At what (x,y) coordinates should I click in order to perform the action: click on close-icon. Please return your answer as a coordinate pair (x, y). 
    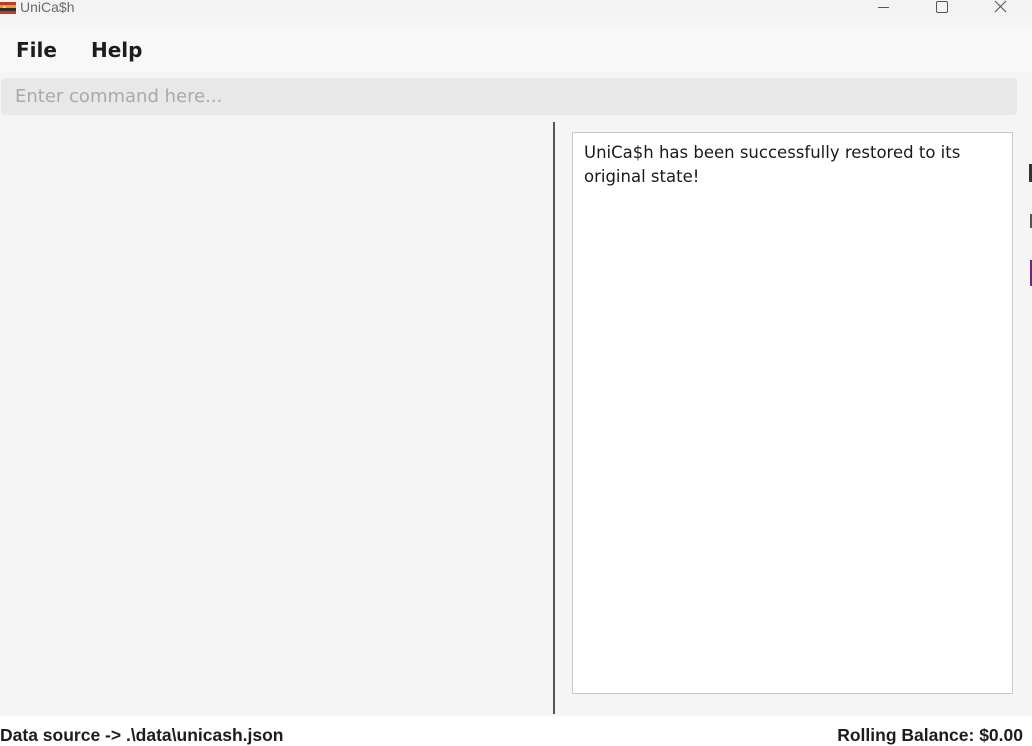
    Looking at the image, I should click on (1000, 8).